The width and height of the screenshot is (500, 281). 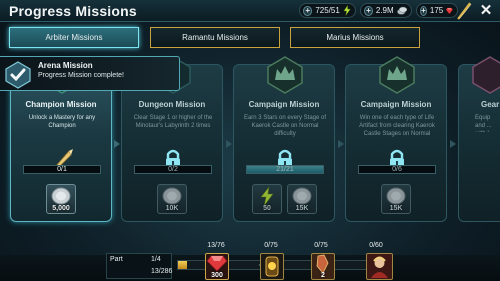 I want to click on milestone-reward-champion, so click(x=379, y=266).